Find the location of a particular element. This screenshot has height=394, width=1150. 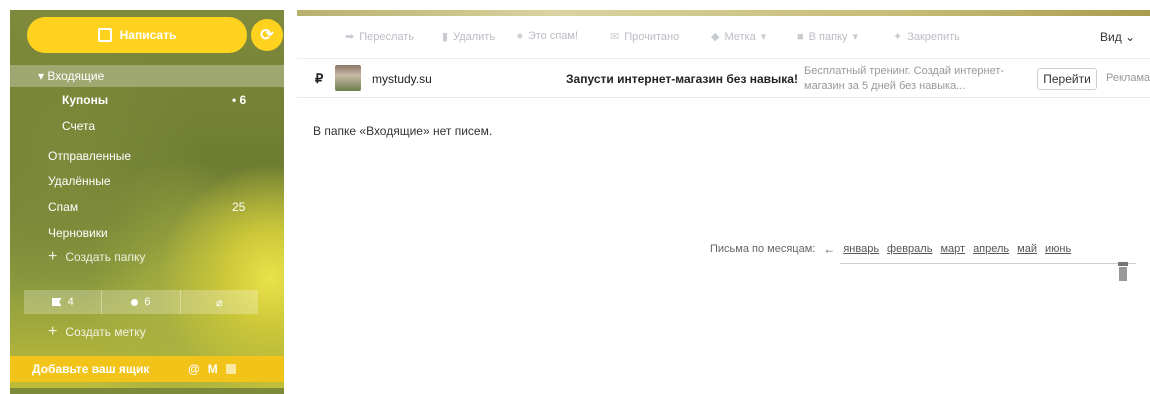

compose-button: Написать is located at coordinates (137, 35).